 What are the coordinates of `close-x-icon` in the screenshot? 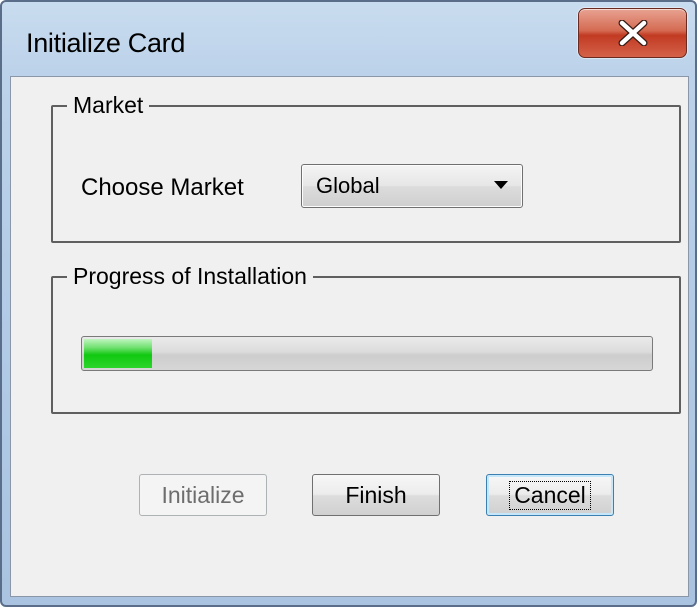 It's located at (633, 33).